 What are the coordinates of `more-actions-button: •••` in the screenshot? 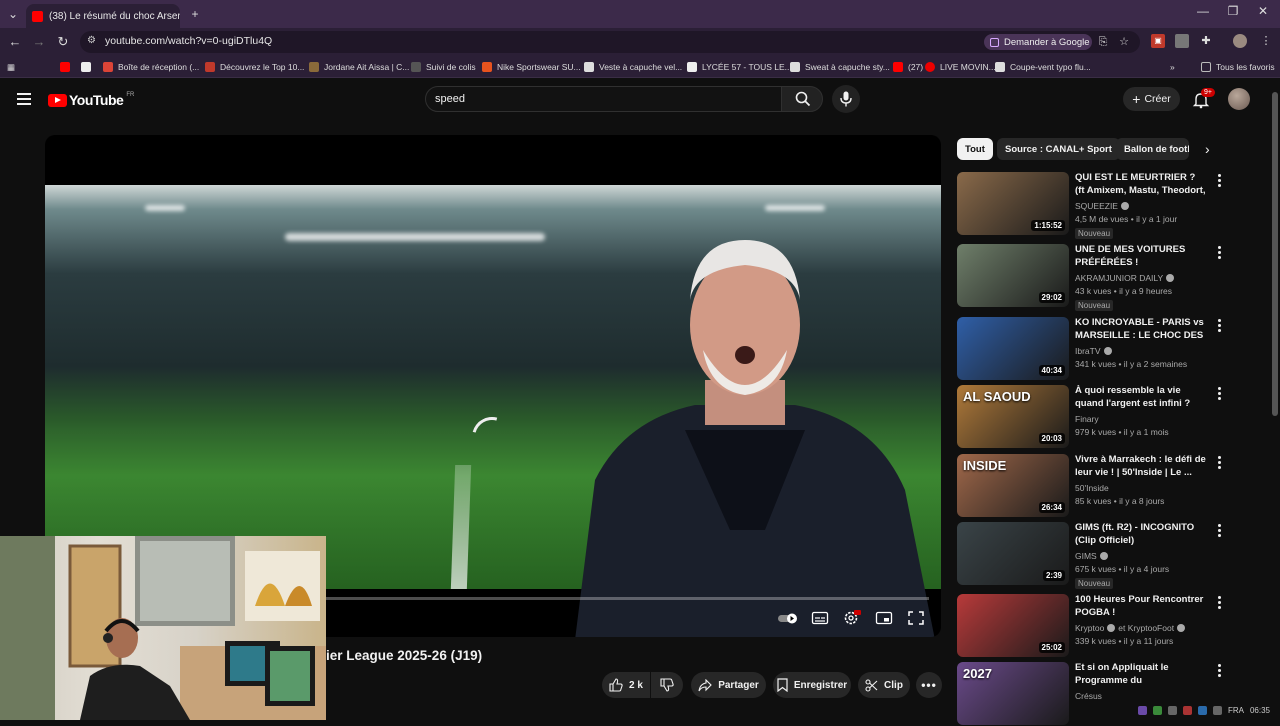 It's located at (929, 685).